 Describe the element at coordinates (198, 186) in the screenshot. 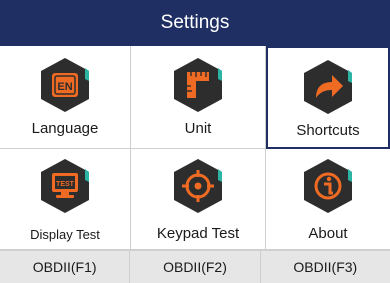

I see `keypad-test-icon` at that location.